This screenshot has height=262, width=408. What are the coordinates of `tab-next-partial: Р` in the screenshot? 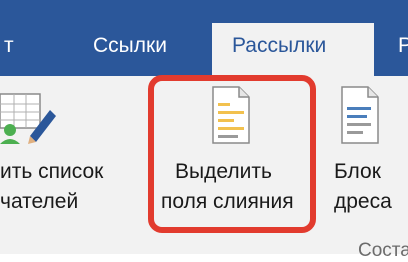 It's located at (403, 46).